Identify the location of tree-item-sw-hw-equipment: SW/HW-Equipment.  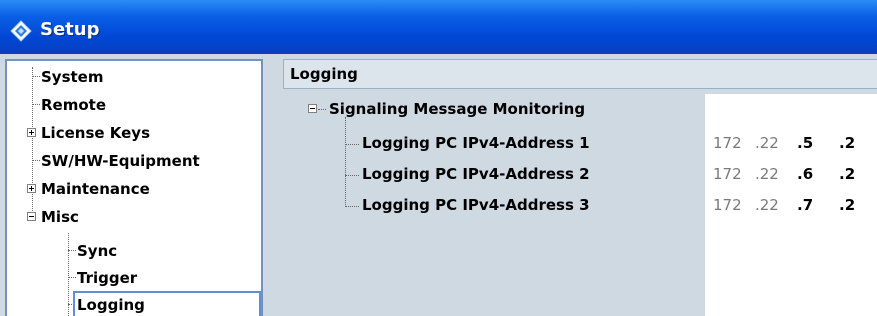
(134, 161).